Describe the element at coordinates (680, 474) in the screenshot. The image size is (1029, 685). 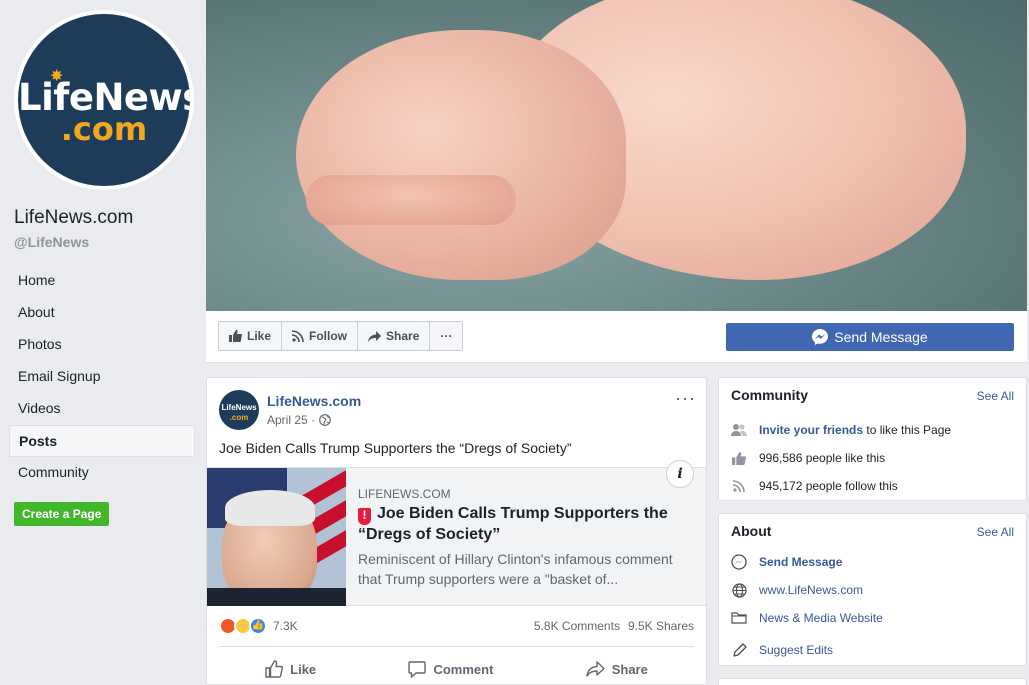
I see `info-icon: i` at that location.